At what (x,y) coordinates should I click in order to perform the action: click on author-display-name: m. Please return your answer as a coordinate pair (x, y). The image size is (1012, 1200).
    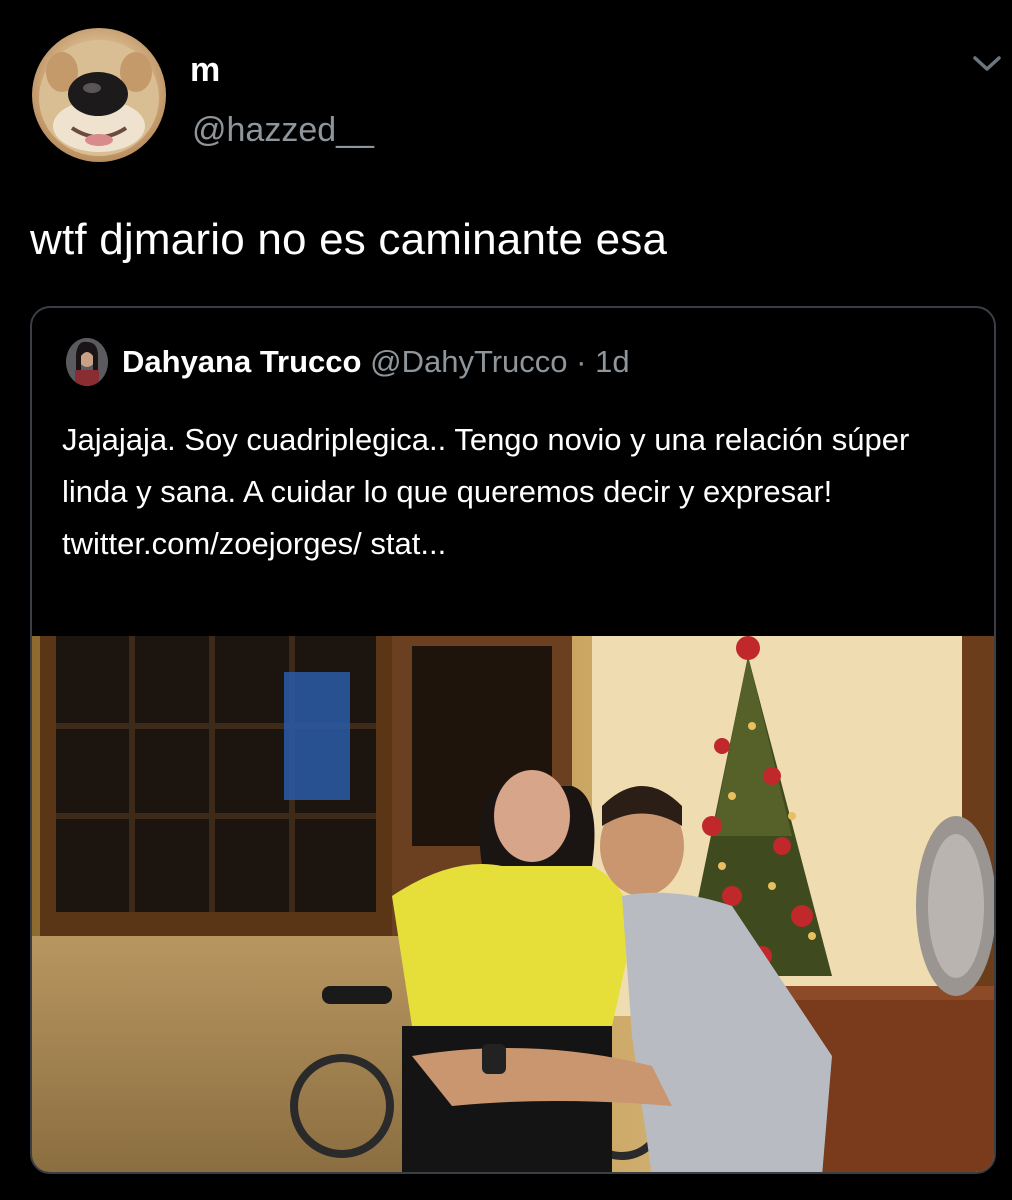
    Looking at the image, I should click on (205, 70).